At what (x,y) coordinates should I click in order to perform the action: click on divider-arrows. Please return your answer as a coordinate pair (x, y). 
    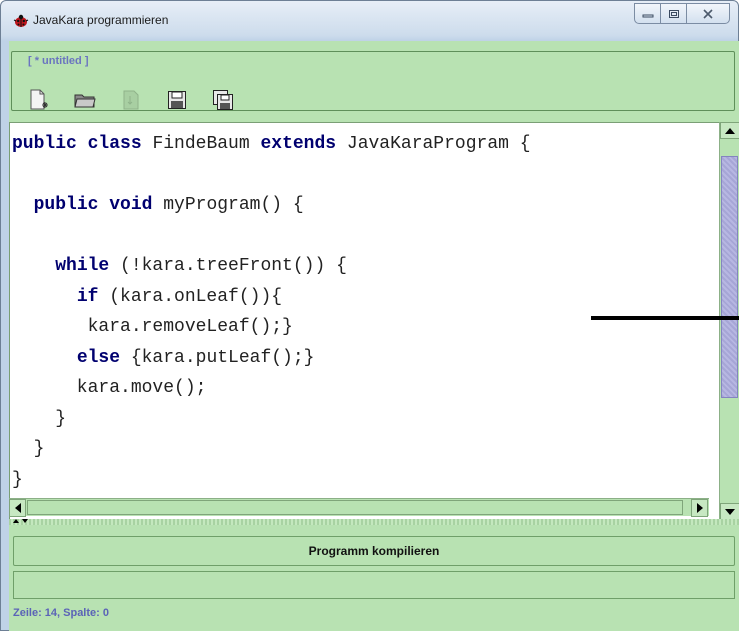
    Looking at the image, I should click on (23, 522).